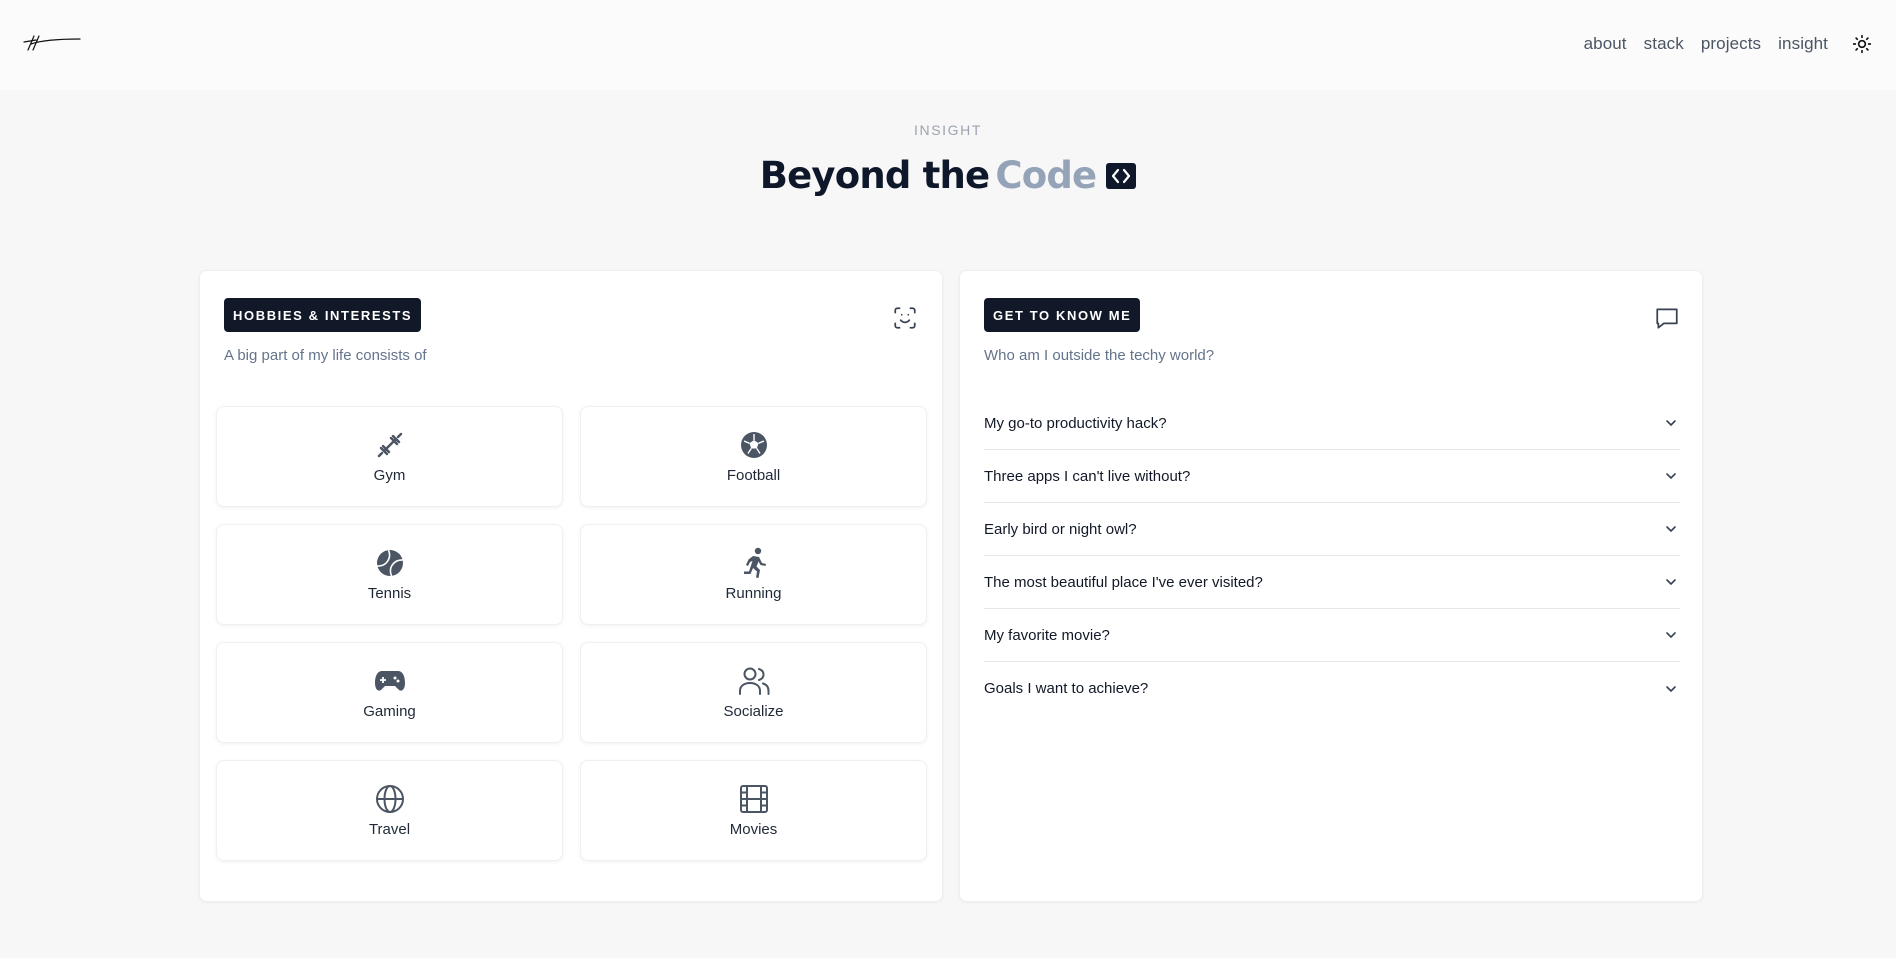  What do you see at coordinates (753, 829) in the screenshot?
I see `hobby-label: Movies` at bounding box center [753, 829].